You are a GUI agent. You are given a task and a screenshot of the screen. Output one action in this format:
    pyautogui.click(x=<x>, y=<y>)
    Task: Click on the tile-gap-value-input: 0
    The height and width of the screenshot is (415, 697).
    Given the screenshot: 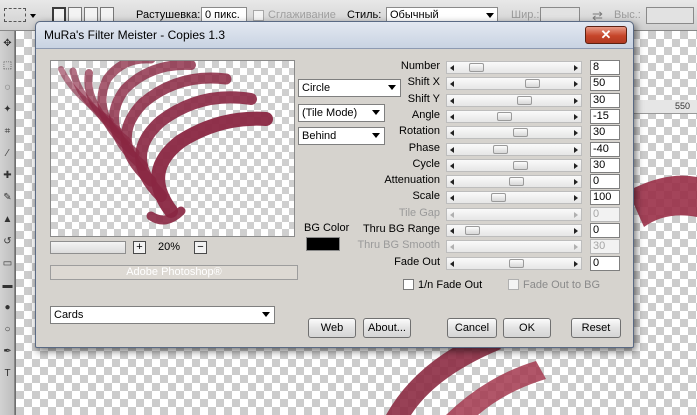 What is the action you would take?
    pyautogui.click(x=605, y=214)
    